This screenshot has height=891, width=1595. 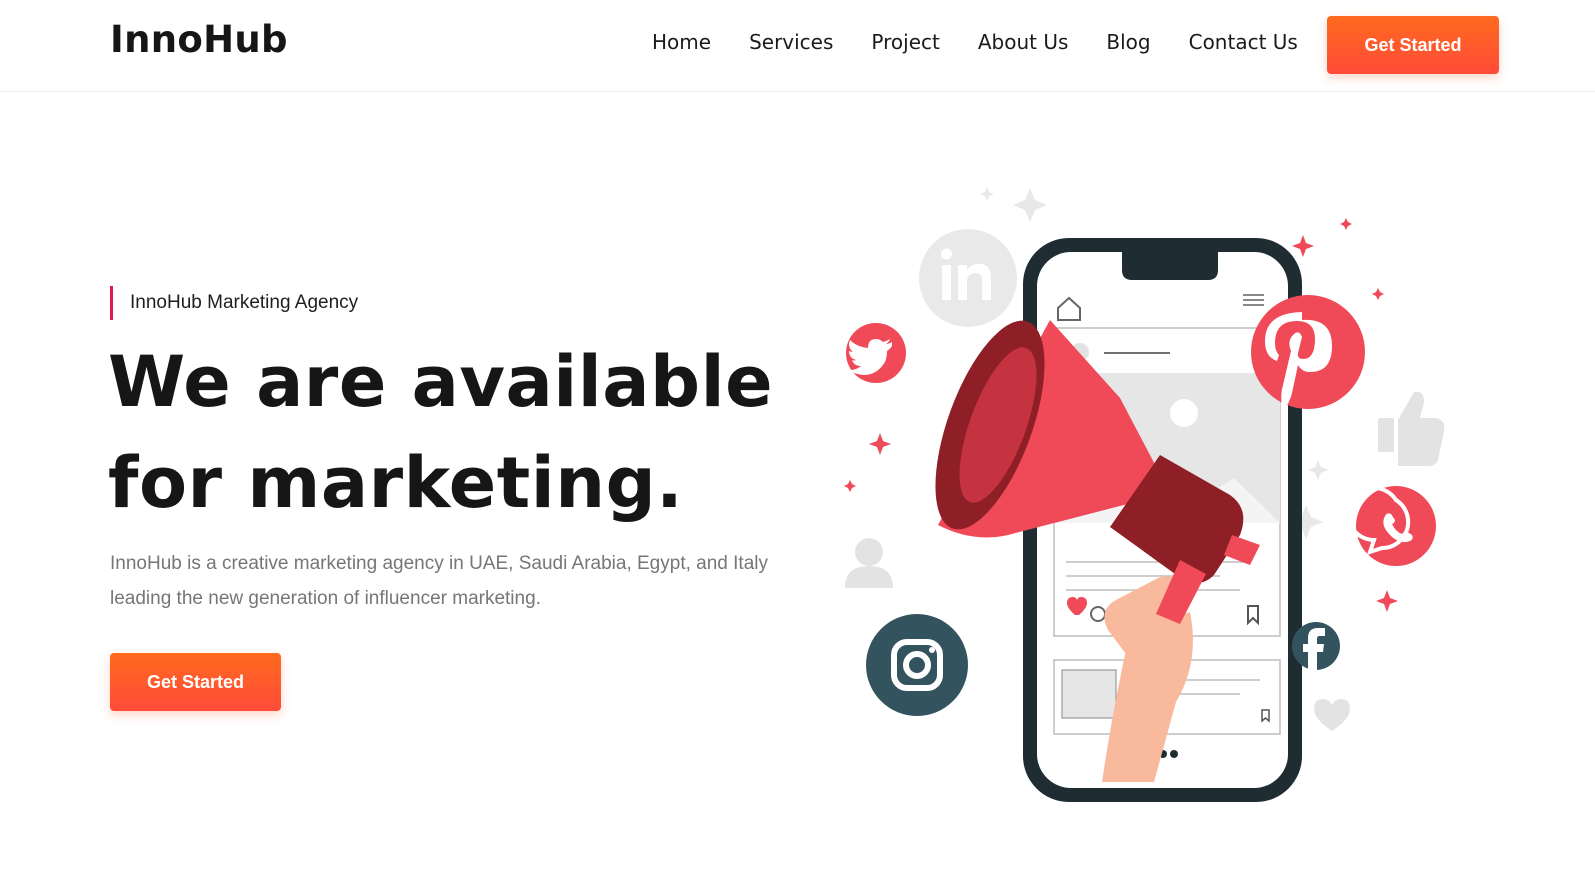 What do you see at coordinates (396, 483) in the screenshot?
I see `hero-headline-line-2: for marketing.` at bounding box center [396, 483].